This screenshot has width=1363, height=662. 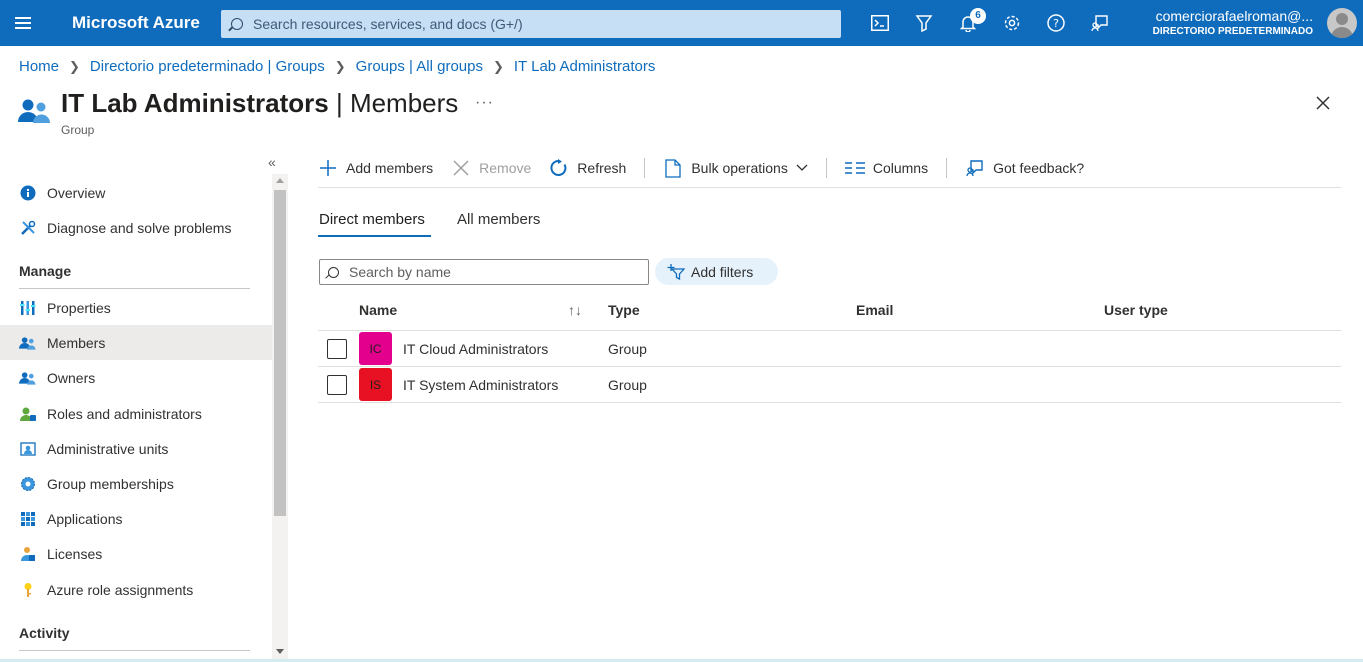 What do you see at coordinates (76, 342) in the screenshot?
I see `sidebar-item-label: Members` at bounding box center [76, 342].